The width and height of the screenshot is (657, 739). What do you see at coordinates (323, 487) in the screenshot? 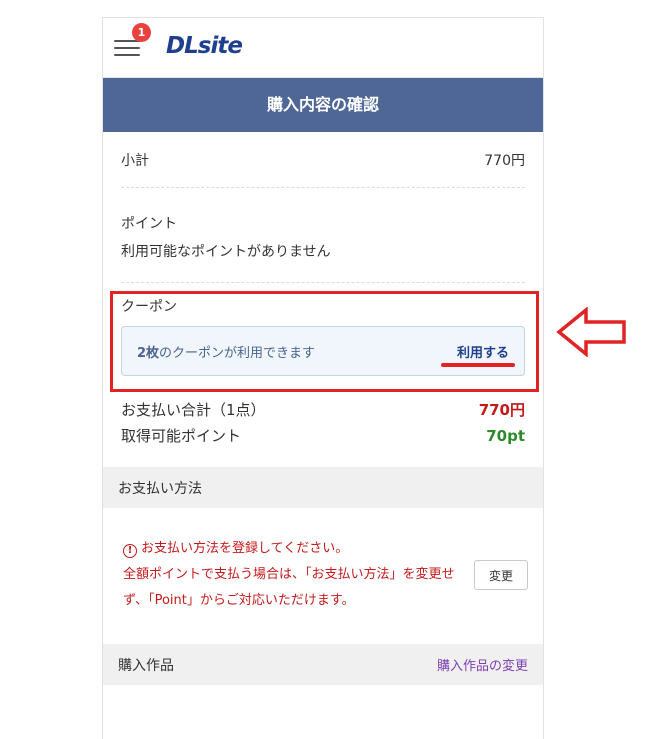
I see `payment-method-header: お支払い方法` at bounding box center [323, 487].